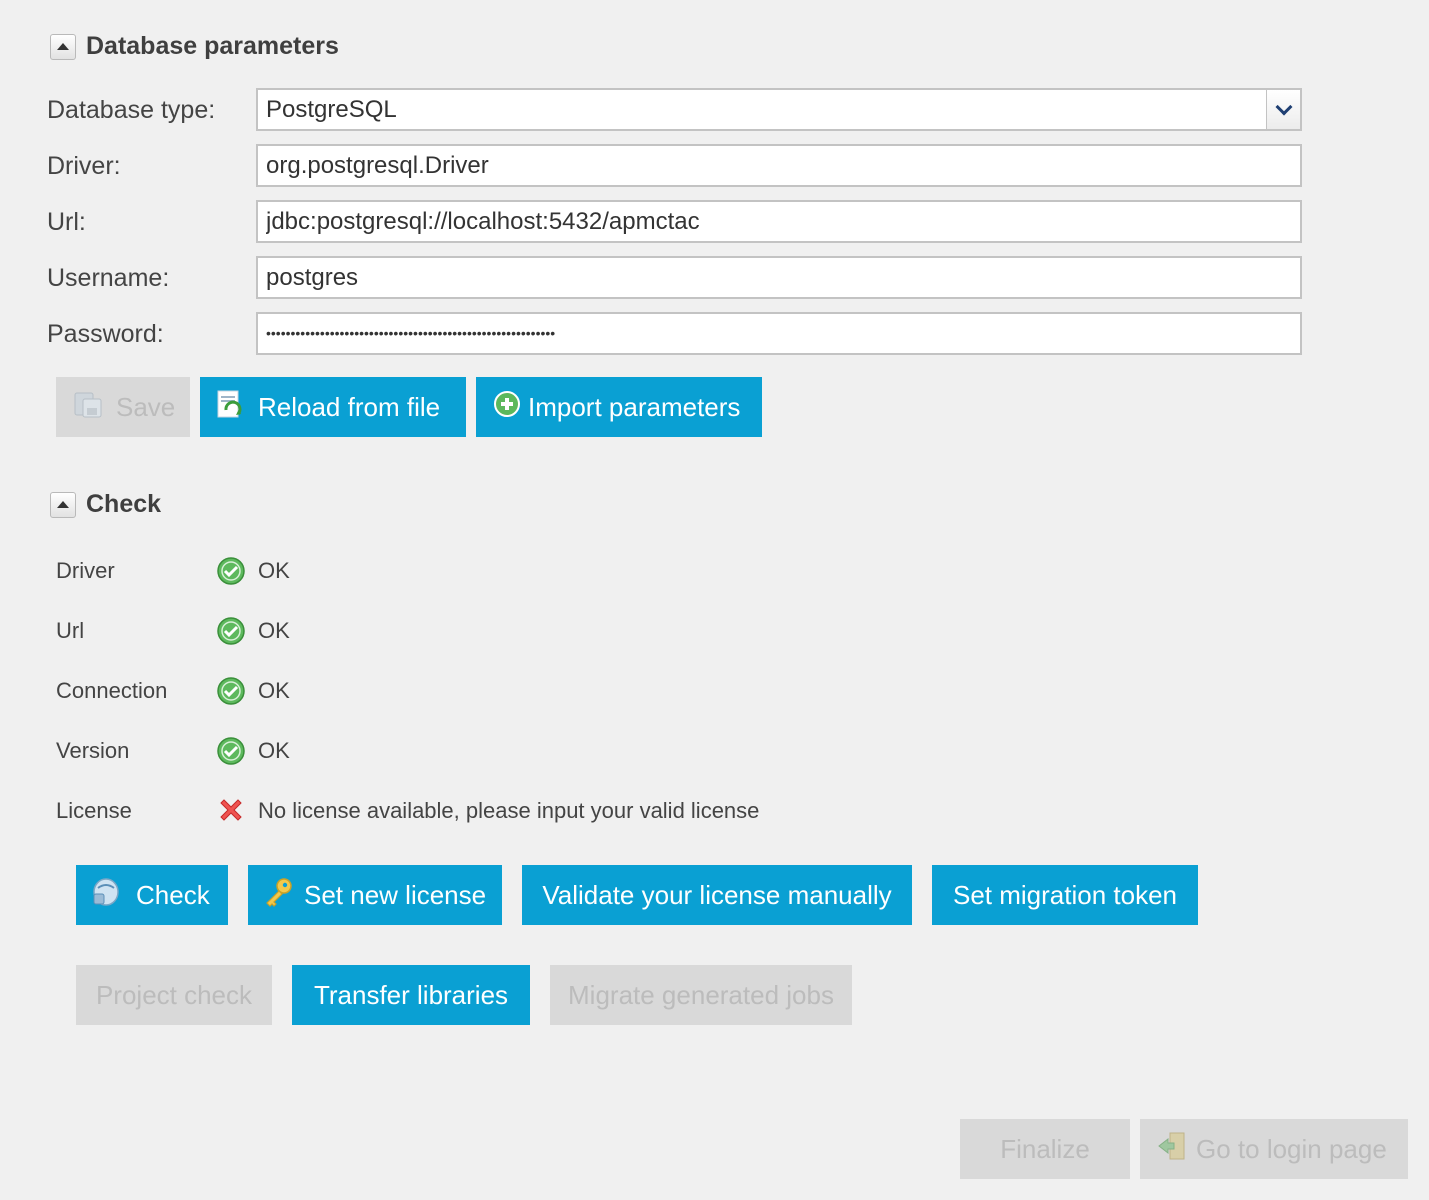 The image size is (1429, 1200). Describe the element at coordinates (274, 630) in the screenshot. I see `check-row-url-text: OK` at that location.